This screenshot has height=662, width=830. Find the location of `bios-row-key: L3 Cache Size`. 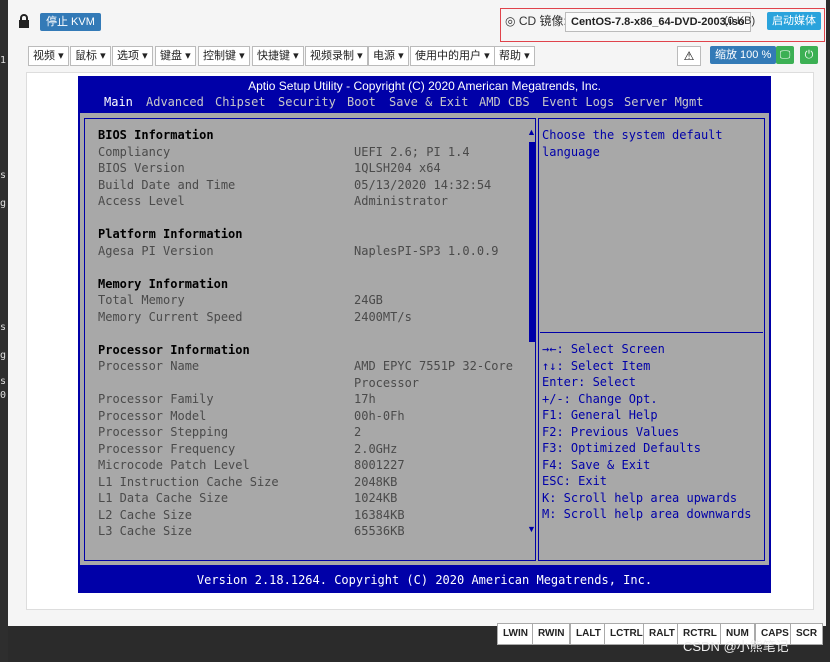

bios-row-key: L3 Cache Size is located at coordinates (145, 531).